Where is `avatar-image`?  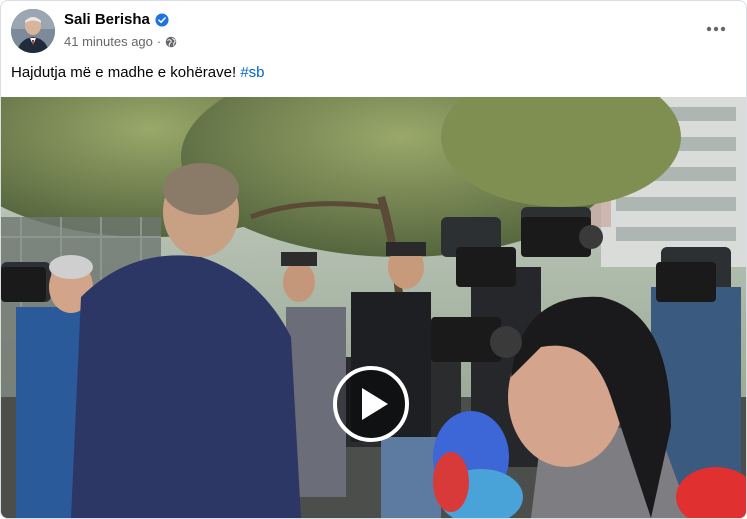
avatar-image is located at coordinates (33, 31).